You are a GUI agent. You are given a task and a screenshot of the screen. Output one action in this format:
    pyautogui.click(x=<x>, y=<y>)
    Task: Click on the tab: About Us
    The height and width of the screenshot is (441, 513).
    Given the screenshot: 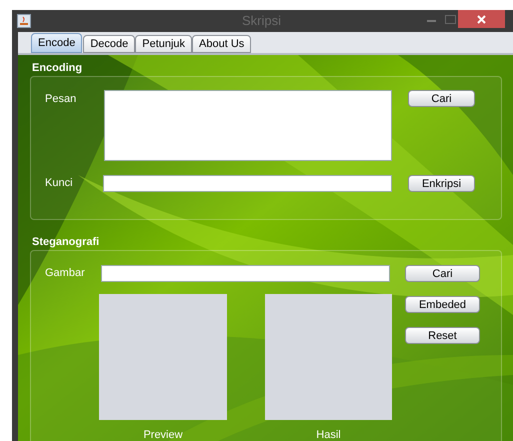 What is the action you would take?
    pyautogui.click(x=222, y=44)
    